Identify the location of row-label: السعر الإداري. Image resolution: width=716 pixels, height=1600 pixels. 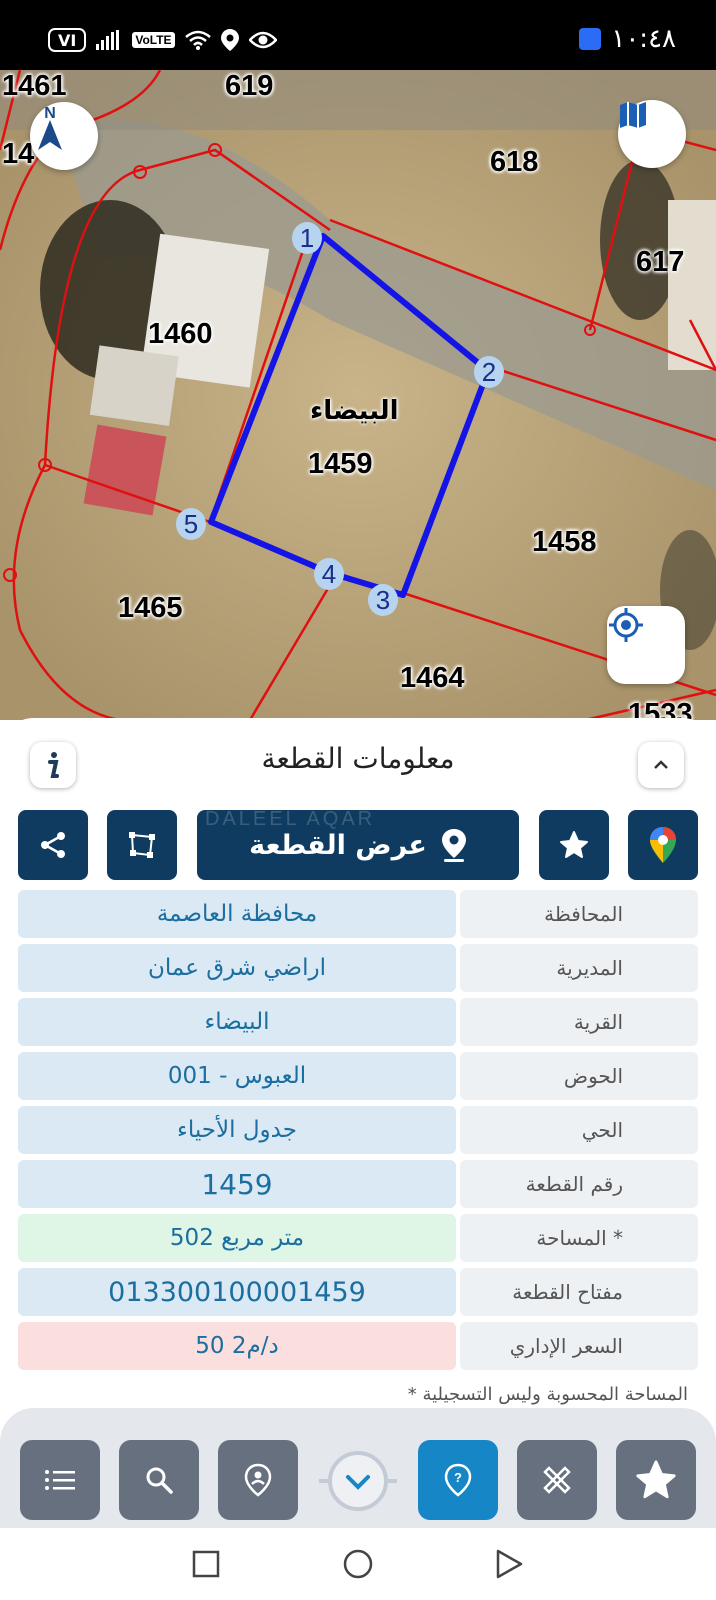
(579, 1346).